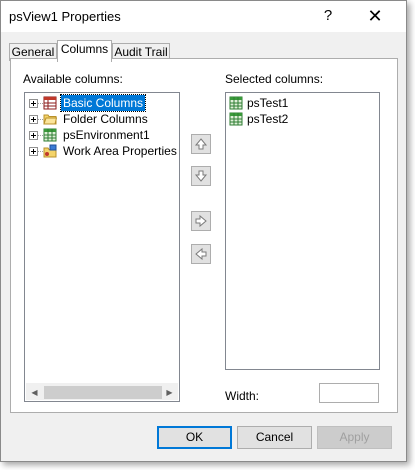 Image resolution: width=415 pixels, height=470 pixels. Describe the element at coordinates (103, 103) in the screenshot. I see `tree-item-label: Basic Columns` at that location.